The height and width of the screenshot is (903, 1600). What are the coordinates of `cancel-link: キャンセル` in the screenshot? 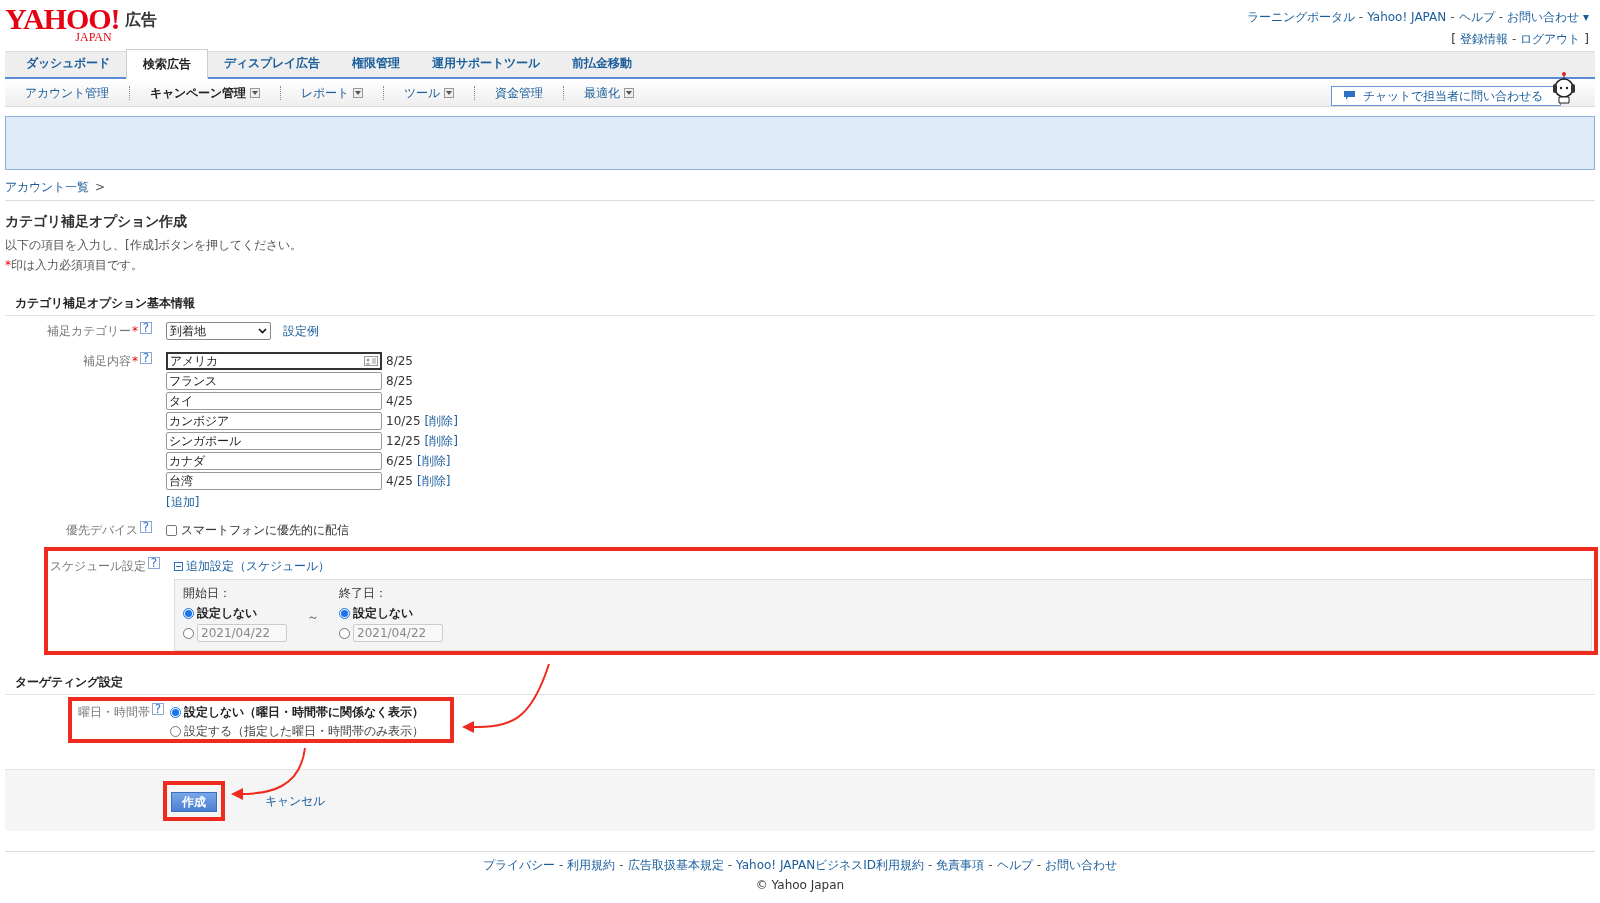 It's located at (295, 800).